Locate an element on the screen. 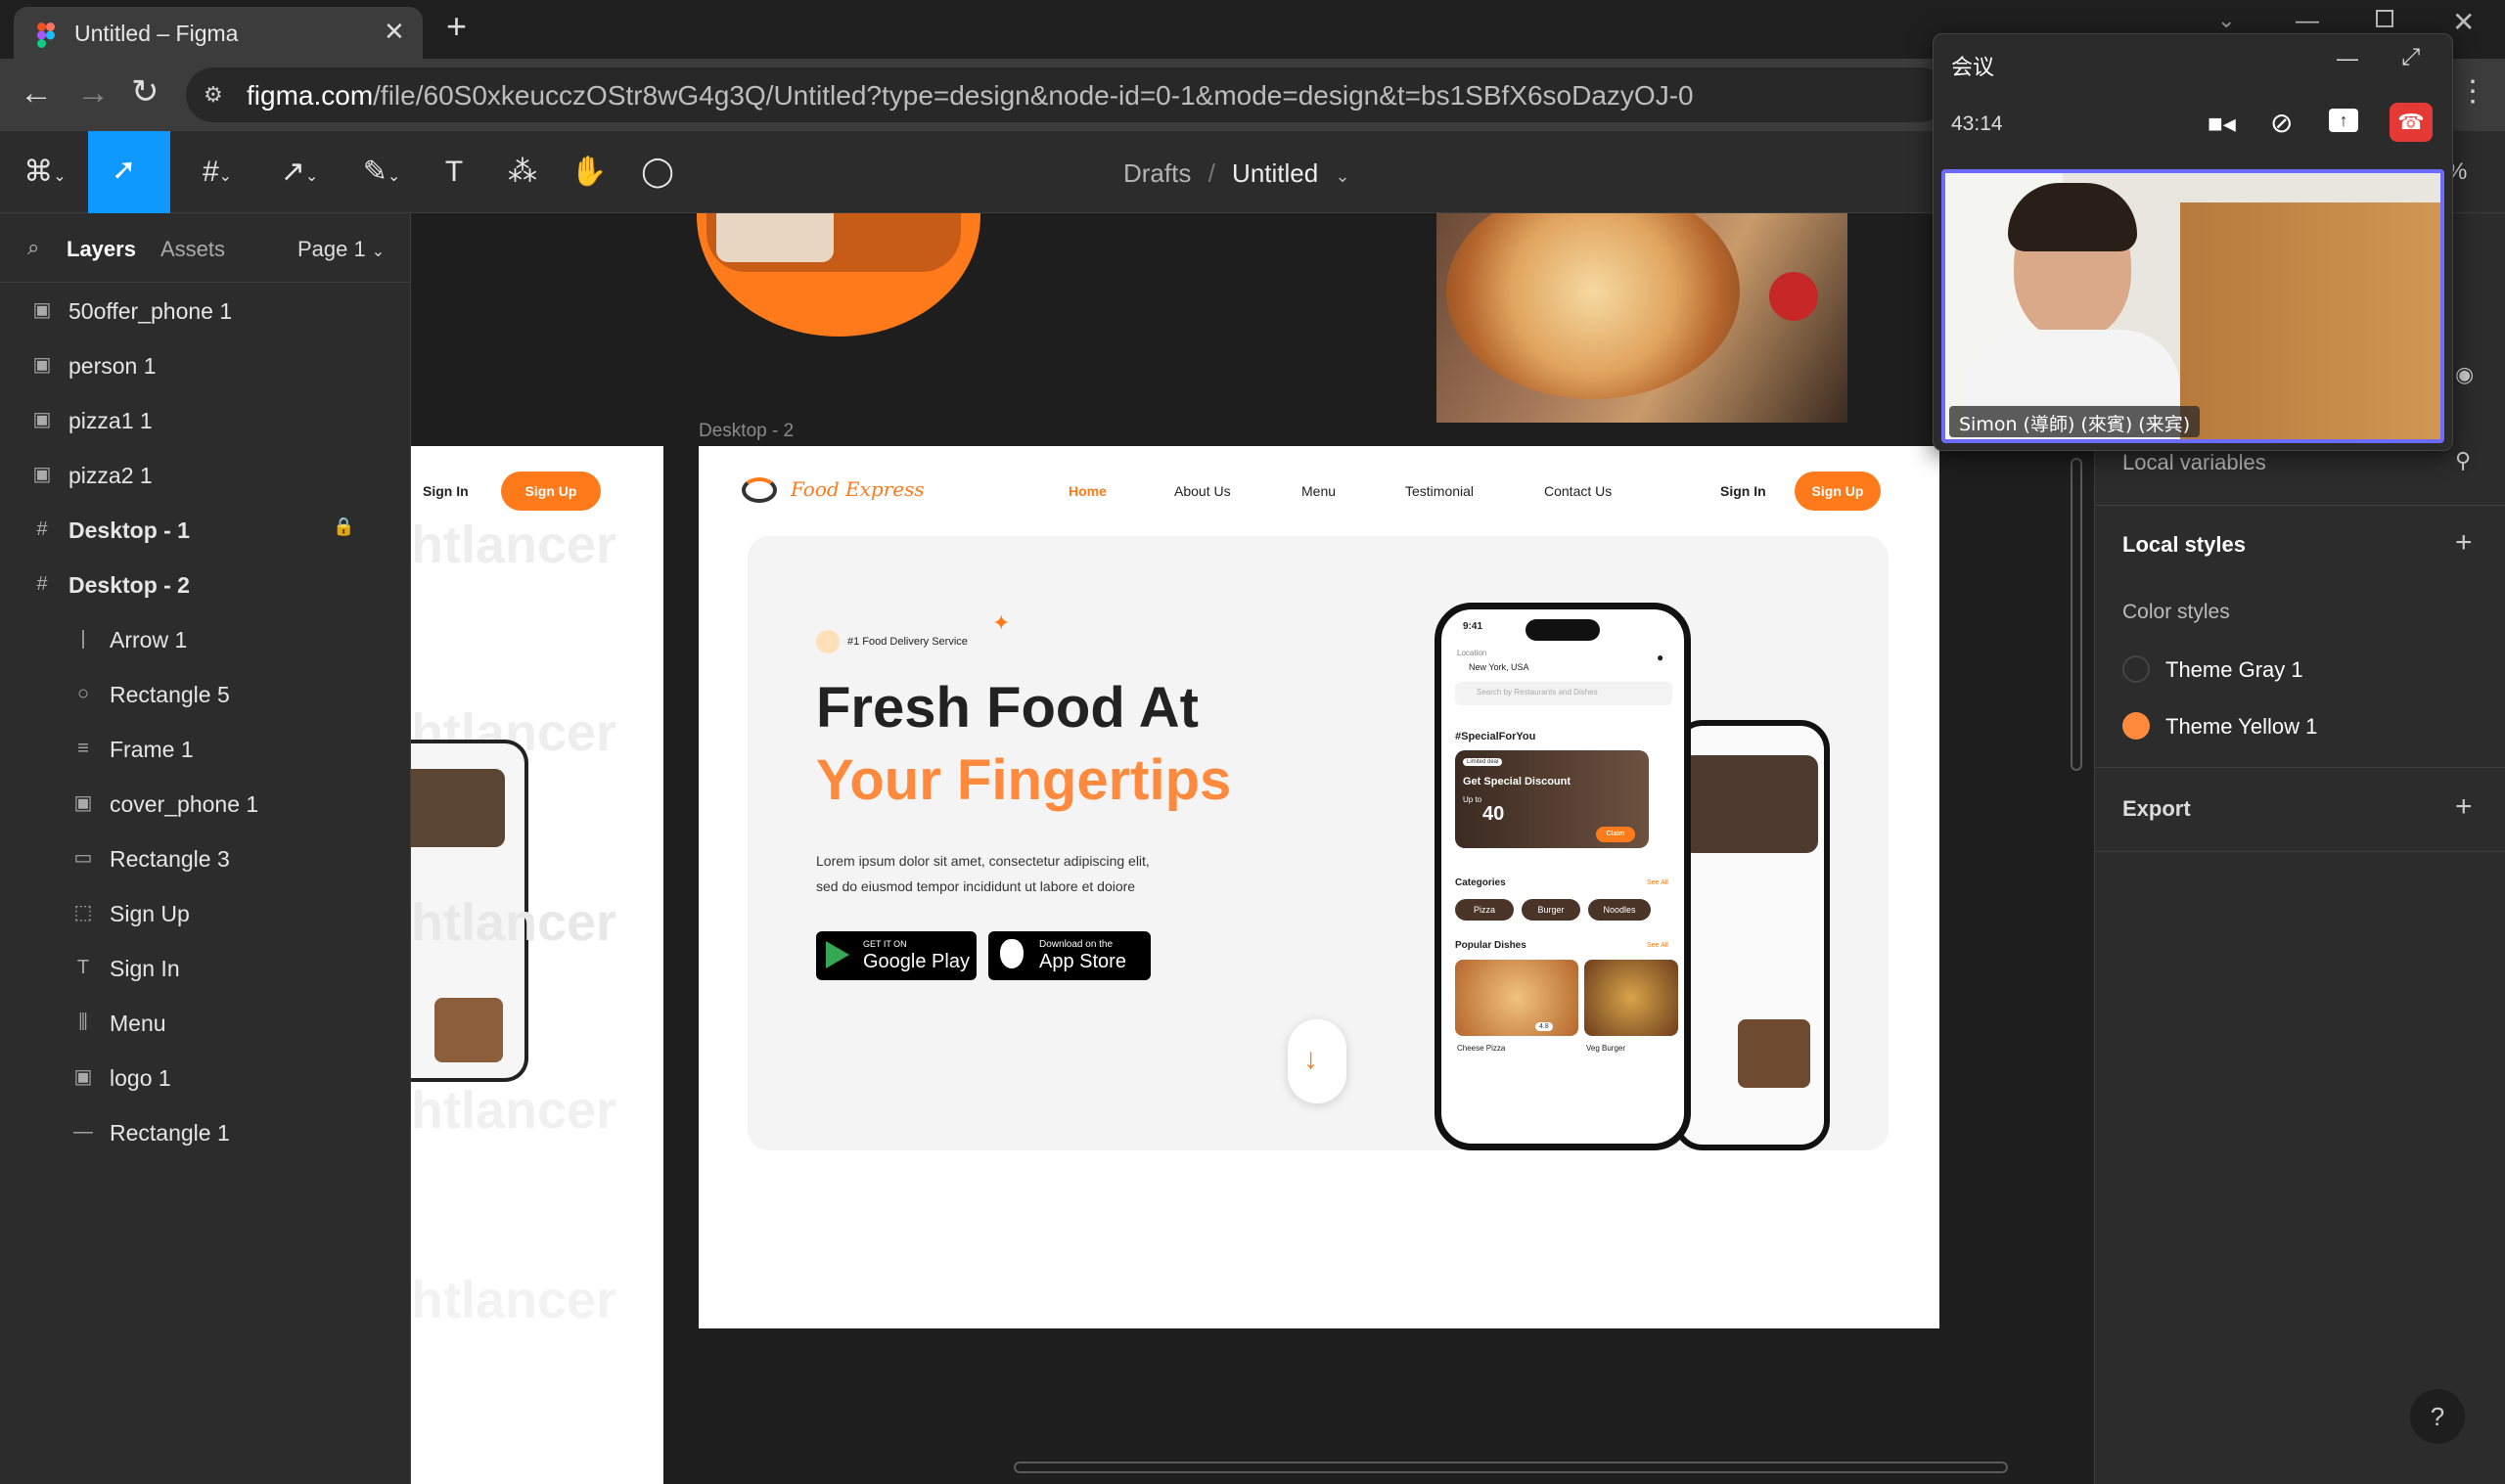  hand-tool-icon: ✋ is located at coordinates (589, 172).